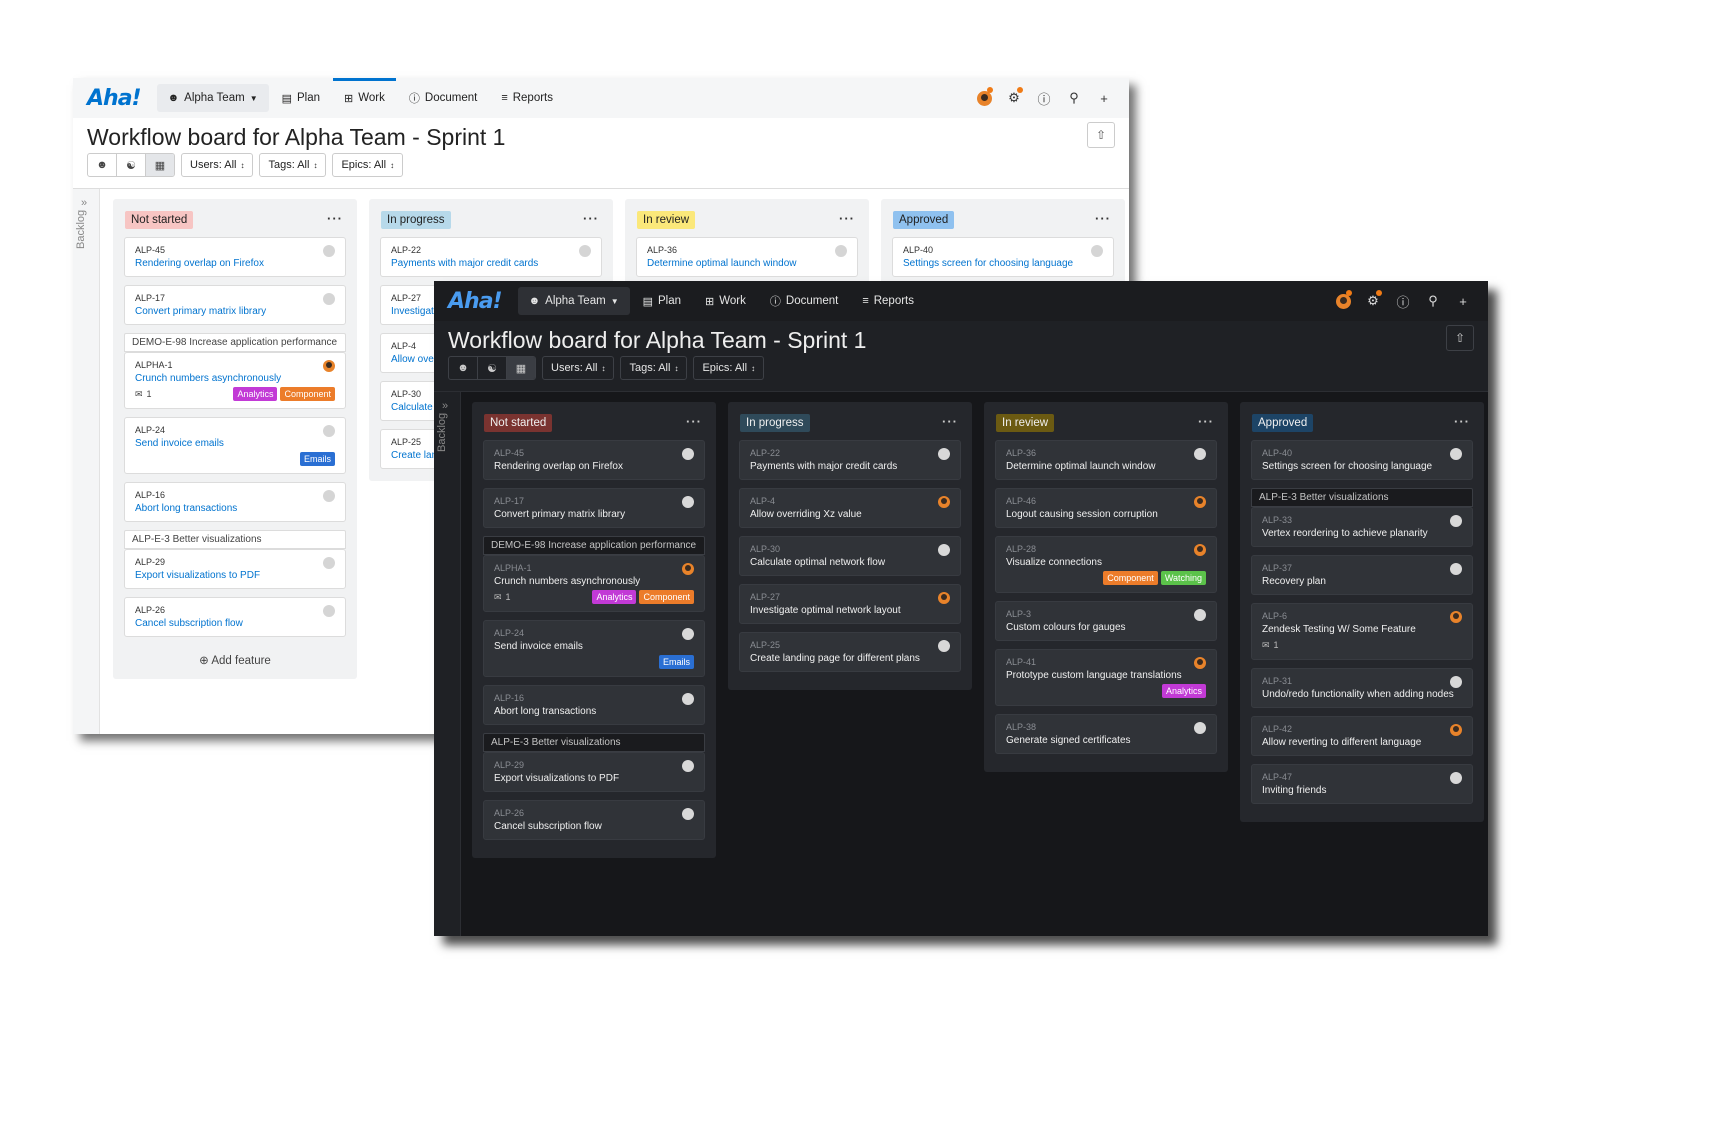 This screenshot has width=1723, height=1128. I want to click on nav-document: ⓘ Document, so click(804, 301).